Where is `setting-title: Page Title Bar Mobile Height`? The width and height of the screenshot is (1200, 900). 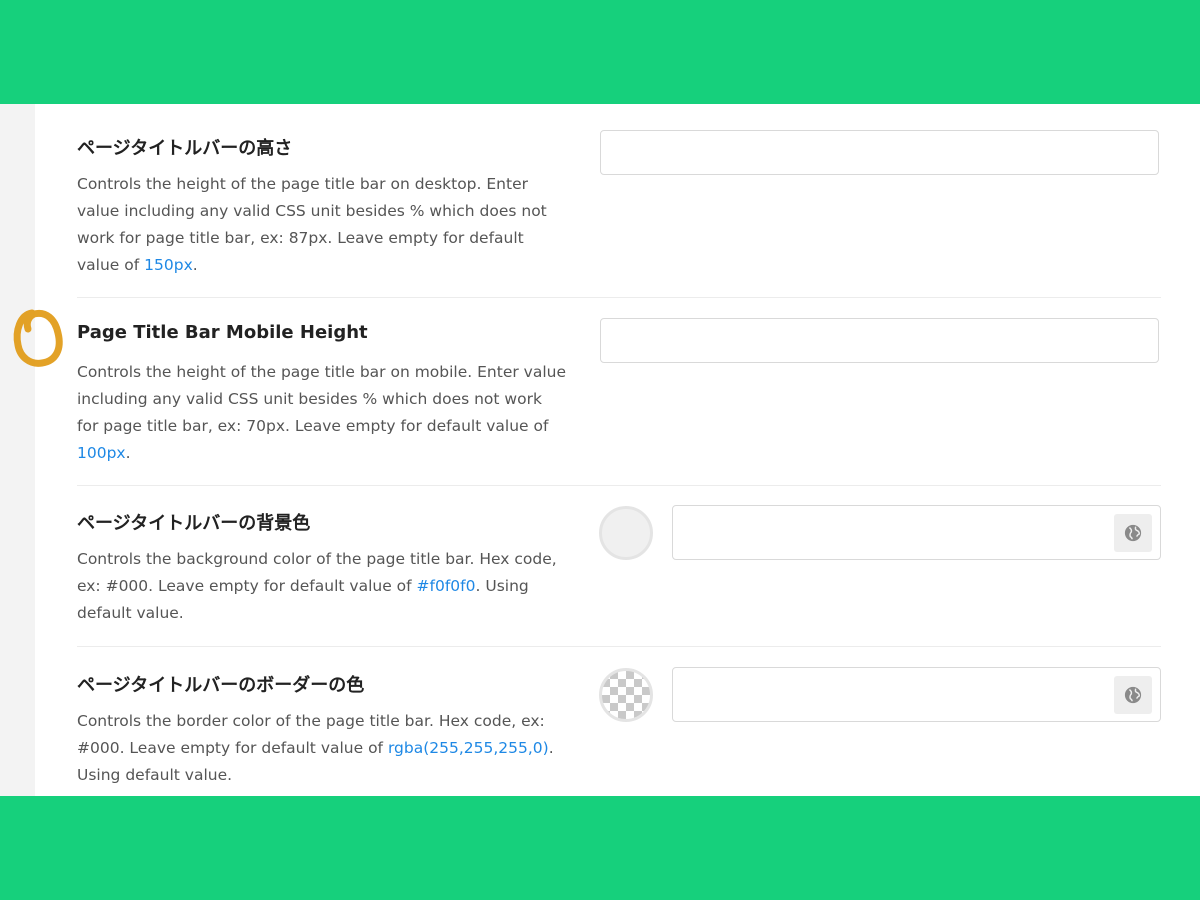 setting-title: Page Title Bar Mobile Height is located at coordinates (222, 332).